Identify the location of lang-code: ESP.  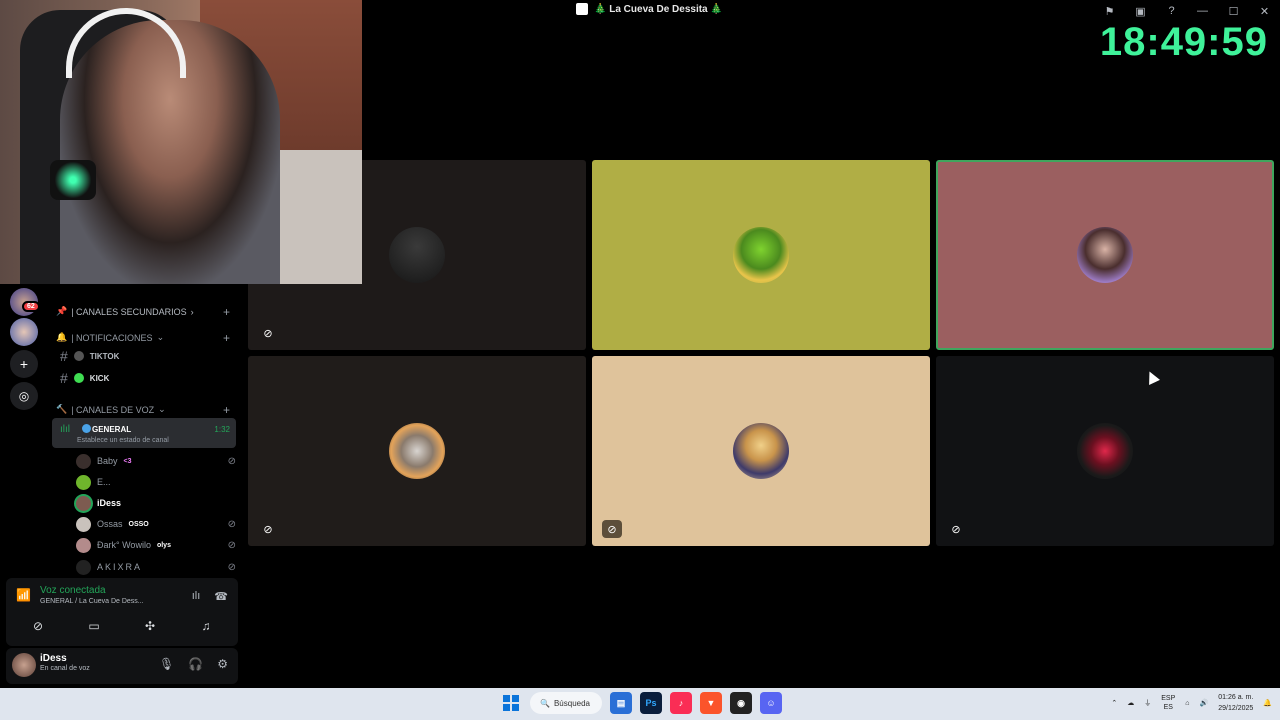
(1168, 698).